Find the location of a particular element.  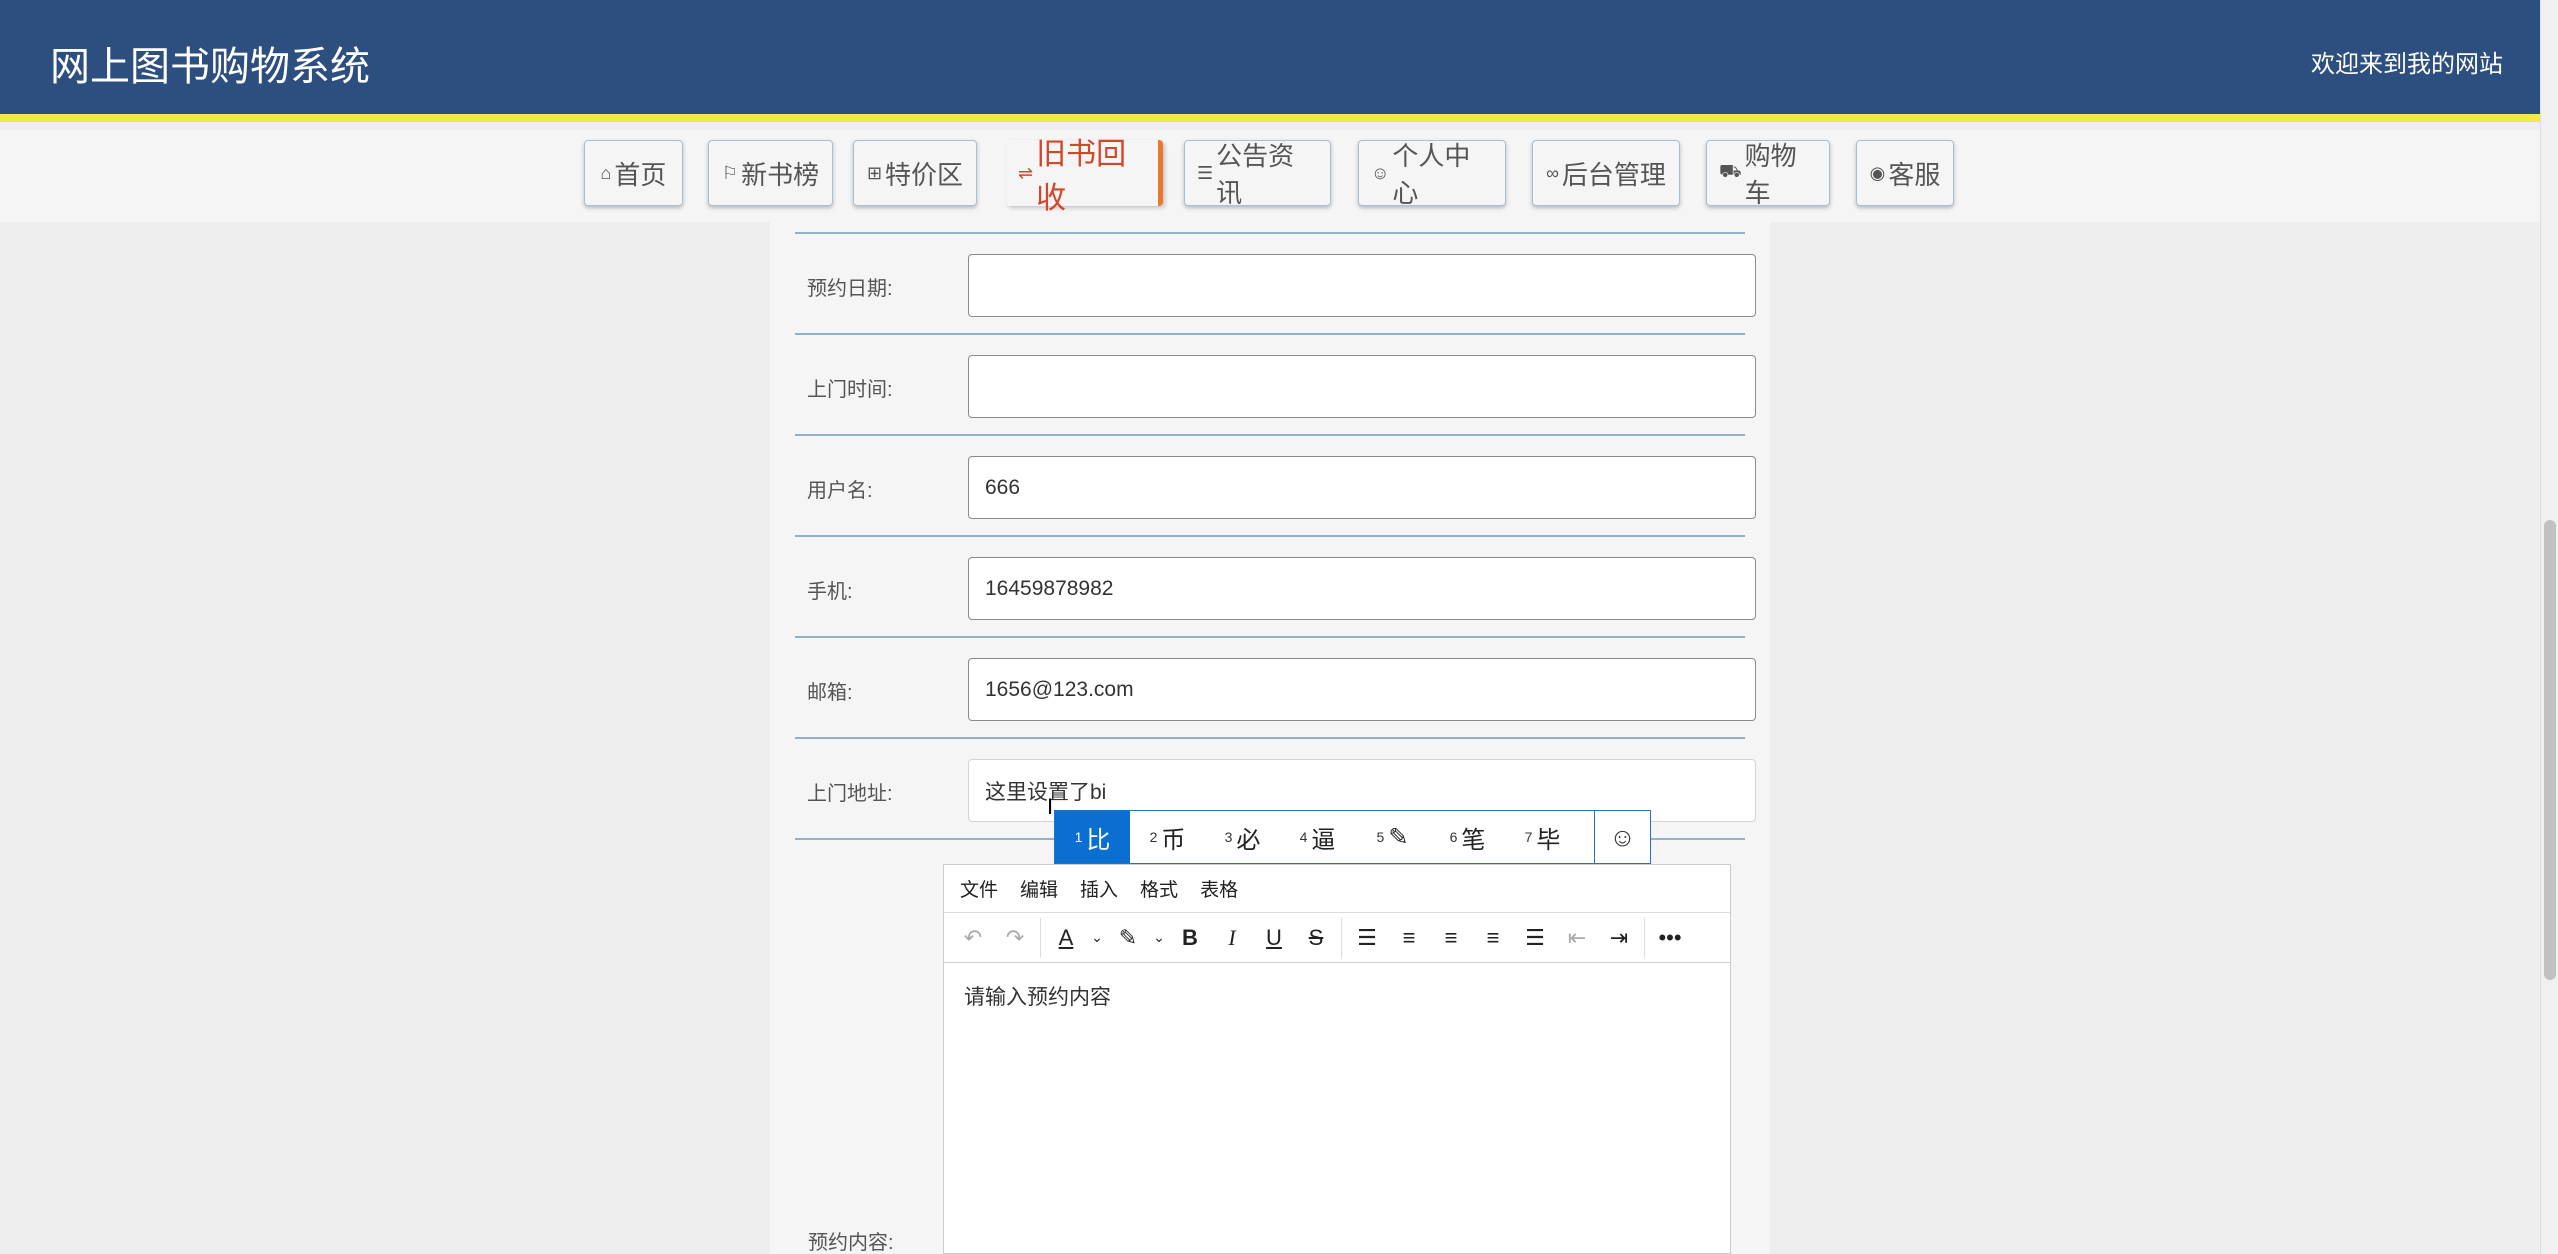

ime-candidate-4-text: 逼 is located at coordinates (1323, 840).